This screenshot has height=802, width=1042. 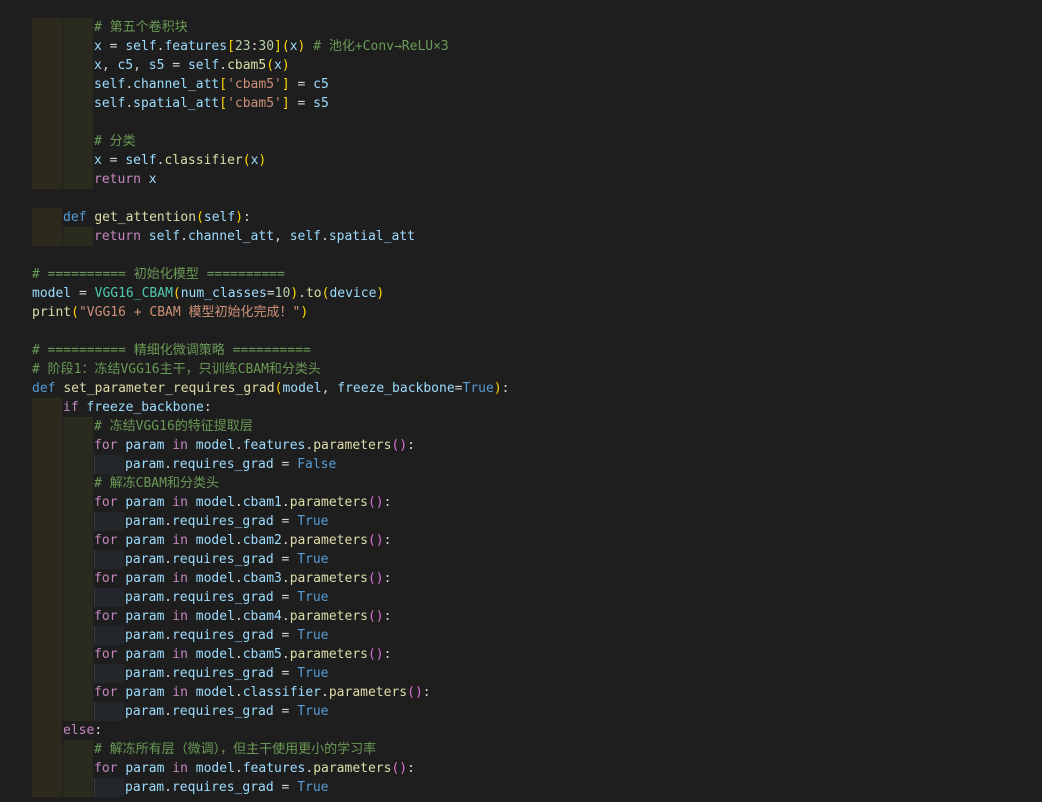 I want to click on code-line: else:, so click(x=521, y=730).